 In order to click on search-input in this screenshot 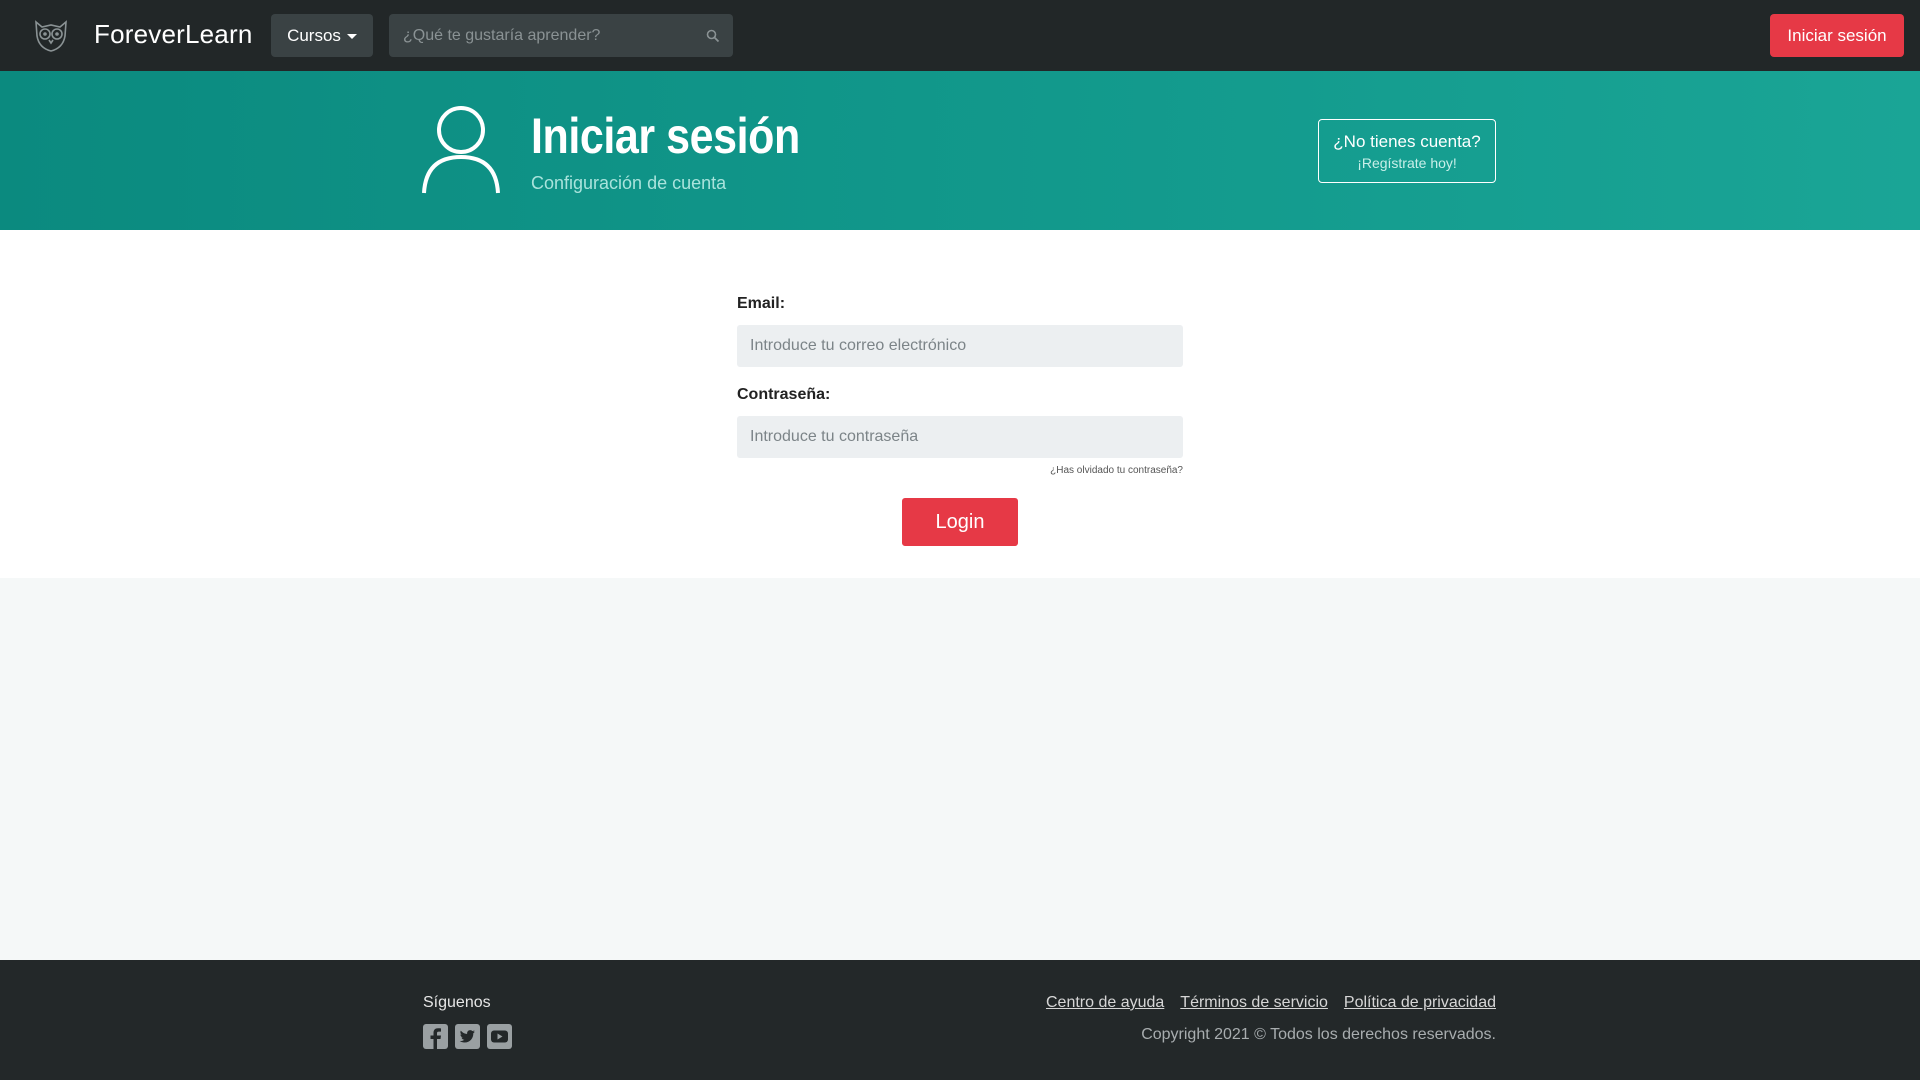, I will do `click(541, 35)`.